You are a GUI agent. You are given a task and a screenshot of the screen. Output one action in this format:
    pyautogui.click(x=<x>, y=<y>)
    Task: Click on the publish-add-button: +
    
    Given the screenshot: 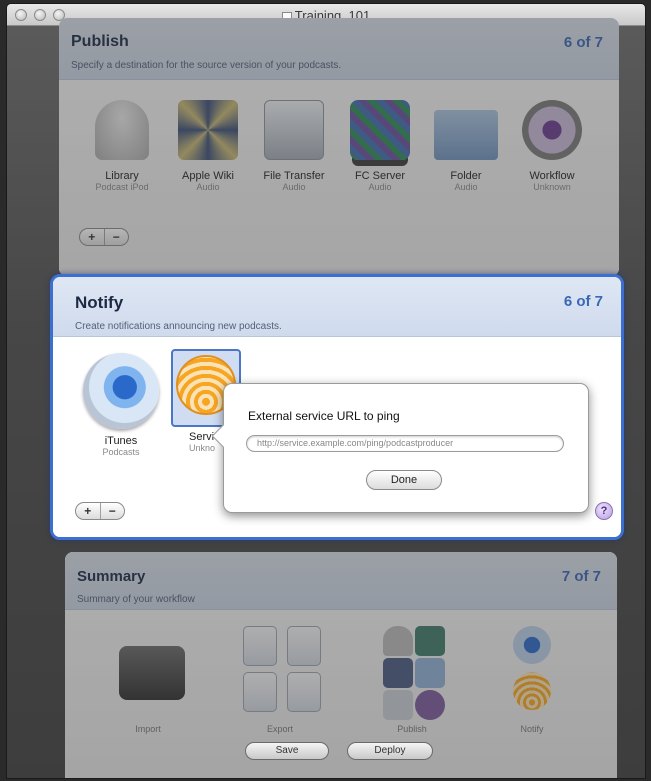 What is the action you would take?
    pyautogui.click(x=92, y=237)
    